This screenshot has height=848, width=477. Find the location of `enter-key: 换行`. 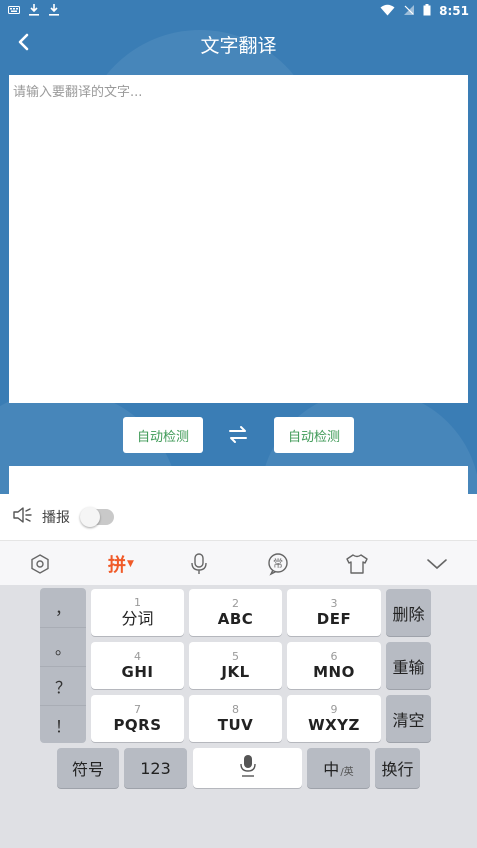

enter-key: 换行 is located at coordinates (397, 768).